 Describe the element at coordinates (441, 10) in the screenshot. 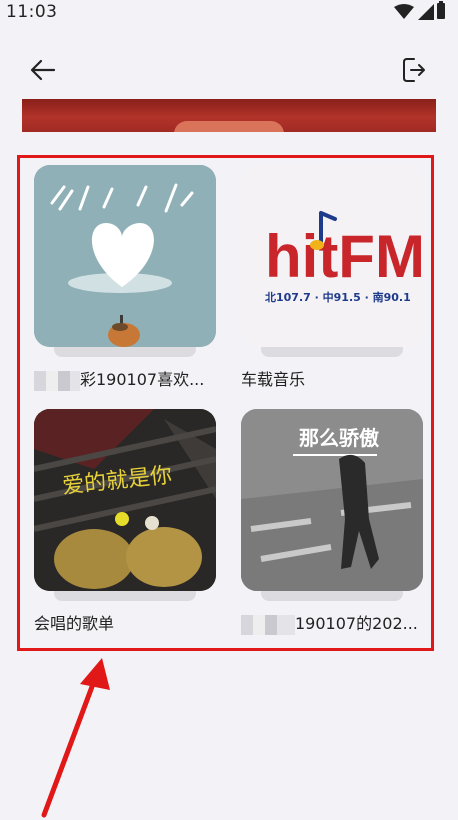

I see `battery-icon` at that location.